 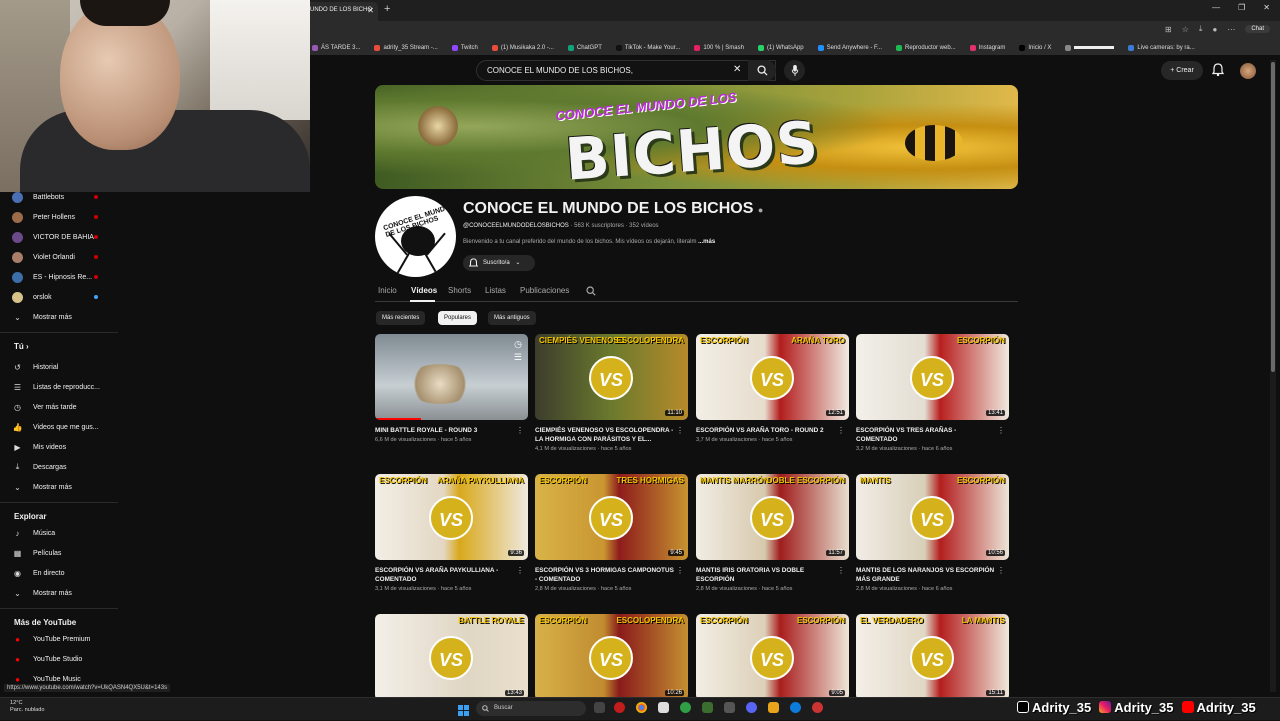 I want to click on chip-recent: Más recientes, so click(x=401, y=318).